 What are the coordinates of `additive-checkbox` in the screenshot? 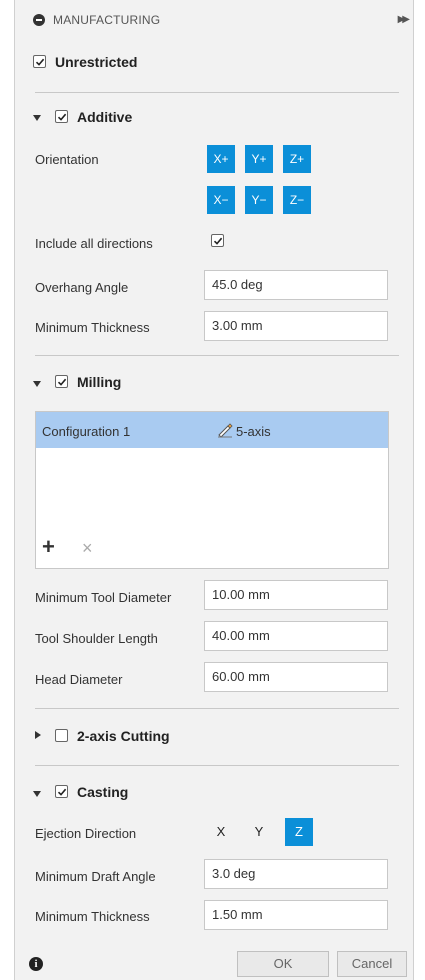 It's located at (61, 116).